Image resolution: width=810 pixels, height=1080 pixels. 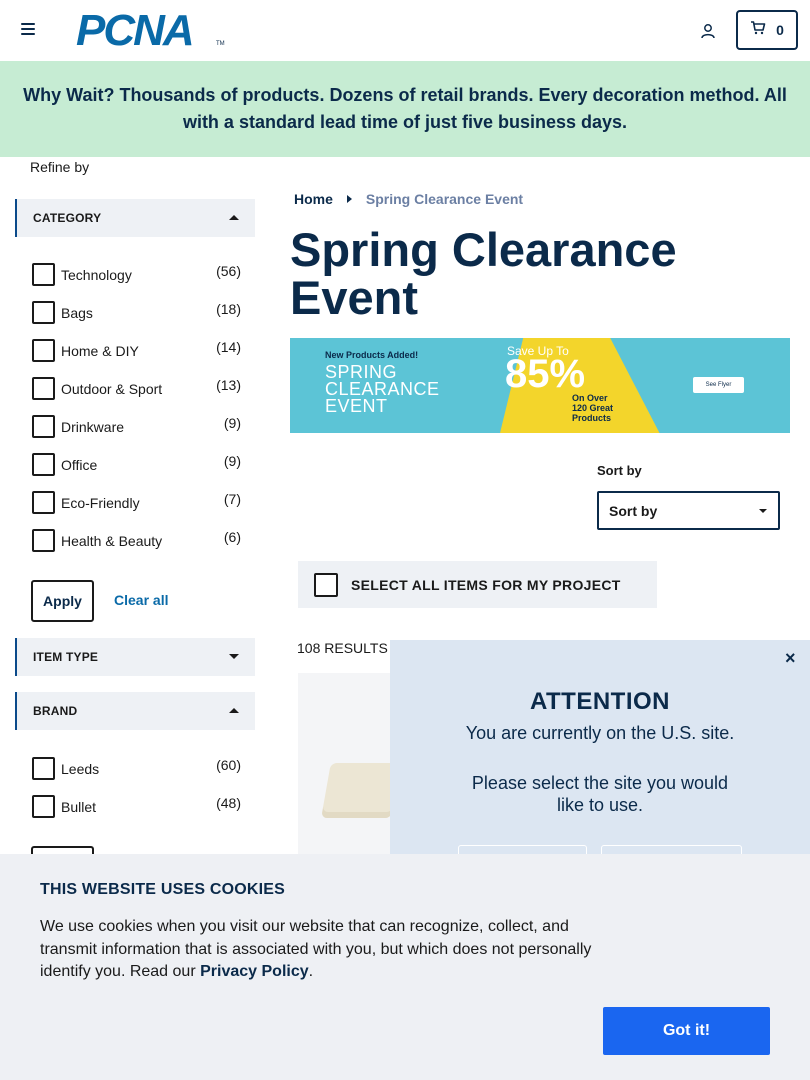 I want to click on cookie-title: THIS WEBSITE USES COOKIES, so click(x=163, y=889).